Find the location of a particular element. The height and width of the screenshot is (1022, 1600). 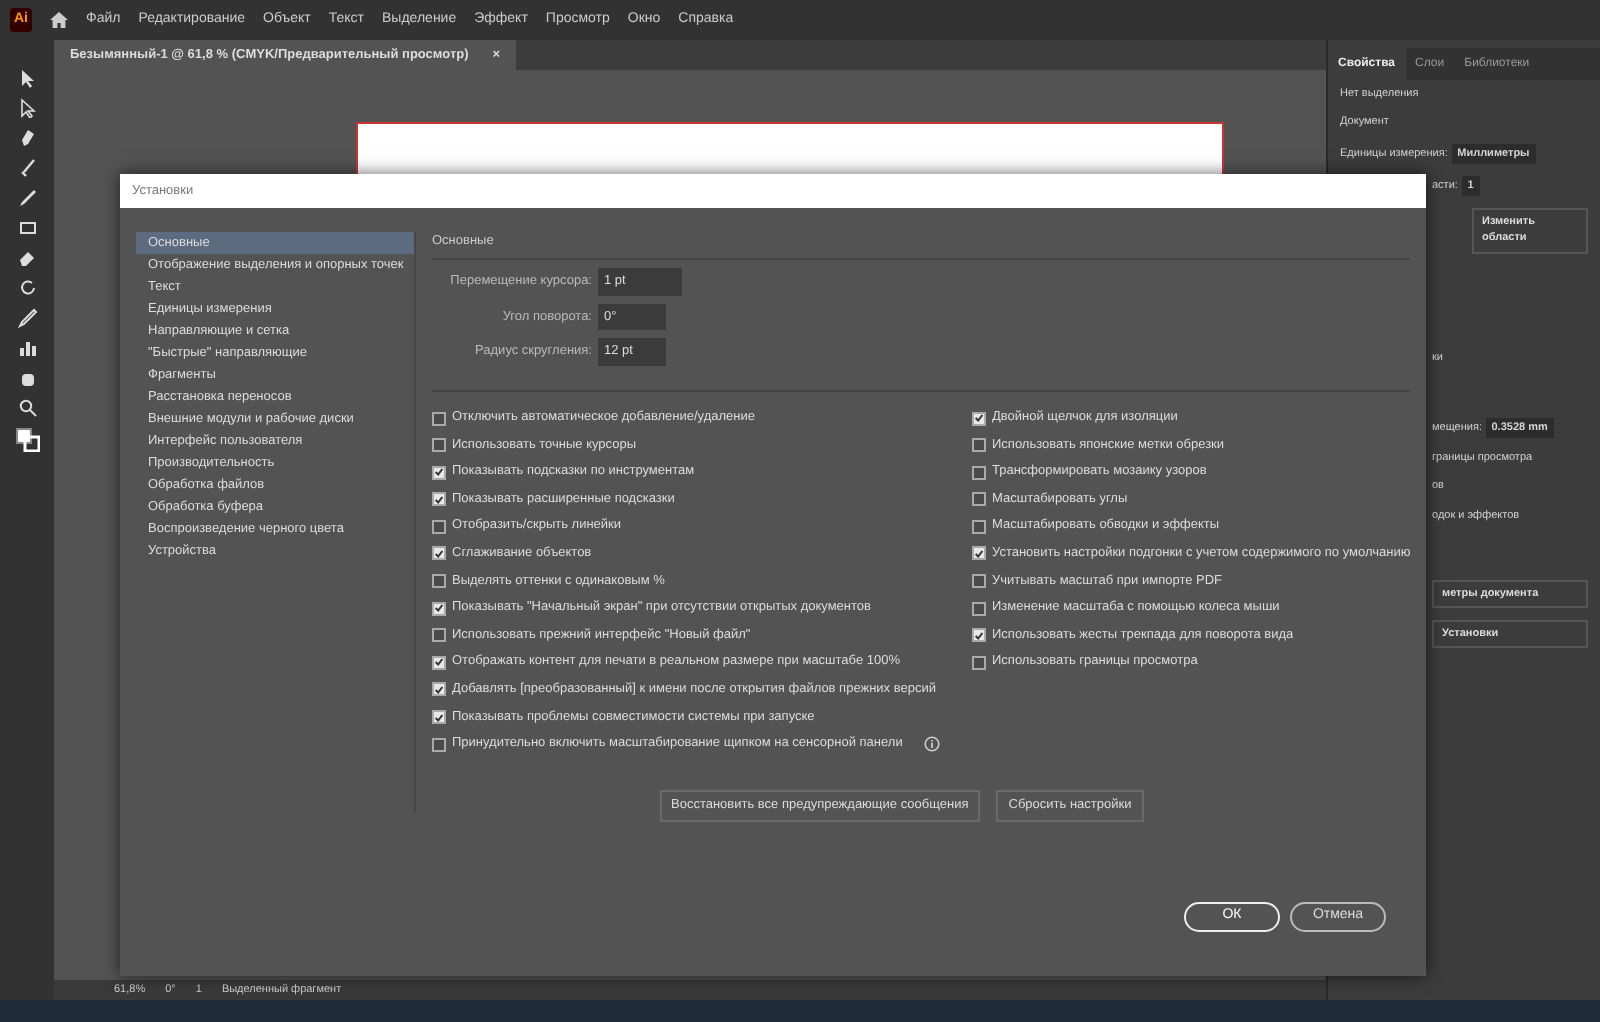

magnifier-icon is located at coordinates (27, 408).